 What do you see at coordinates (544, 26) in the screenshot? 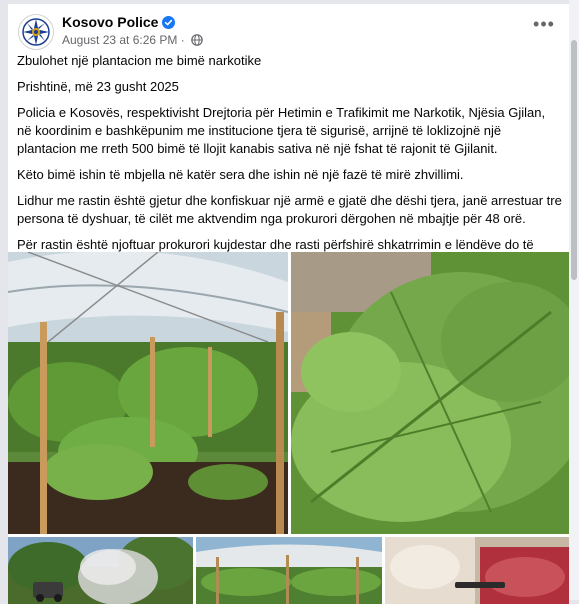
I see `more-options-icon: •••` at bounding box center [544, 26].